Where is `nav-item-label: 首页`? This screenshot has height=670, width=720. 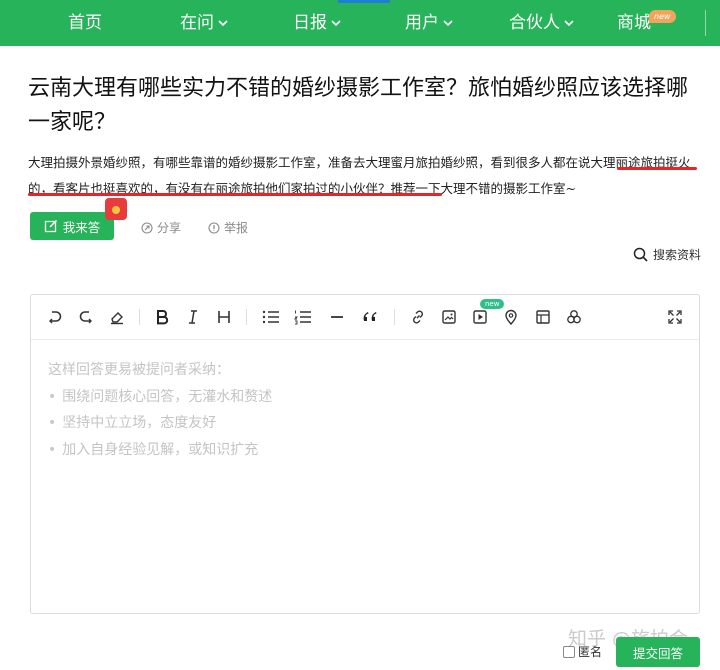
nav-item-label: 首页 is located at coordinates (85, 23).